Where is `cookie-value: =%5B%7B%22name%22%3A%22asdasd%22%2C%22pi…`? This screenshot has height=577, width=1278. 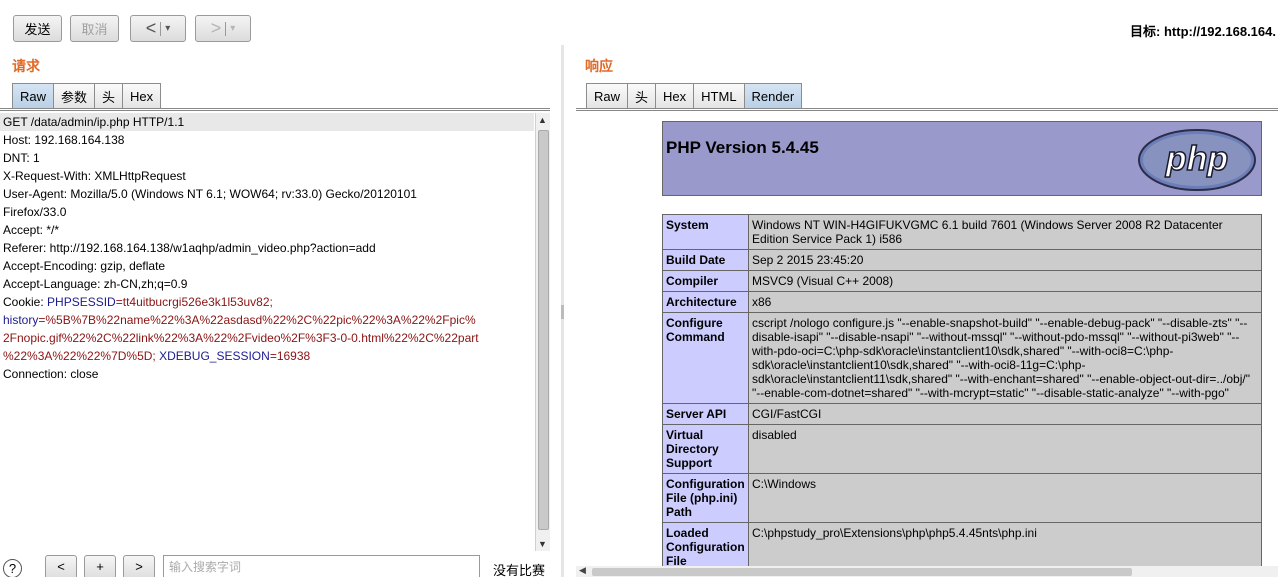 cookie-value: =%5B%7B%22name%22%3A%22asdasd%22%2C%22pi… is located at coordinates (257, 320).